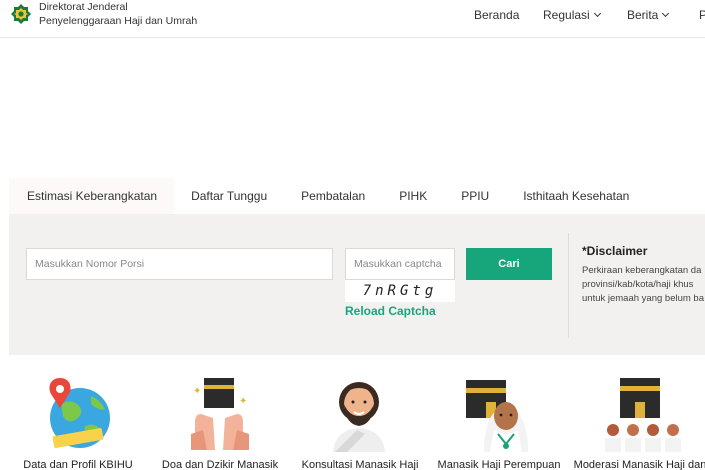 The width and height of the screenshot is (705, 470). I want to click on tab-estimasi-keberangkatan: Estimasi Keberangkatan, so click(92, 196).